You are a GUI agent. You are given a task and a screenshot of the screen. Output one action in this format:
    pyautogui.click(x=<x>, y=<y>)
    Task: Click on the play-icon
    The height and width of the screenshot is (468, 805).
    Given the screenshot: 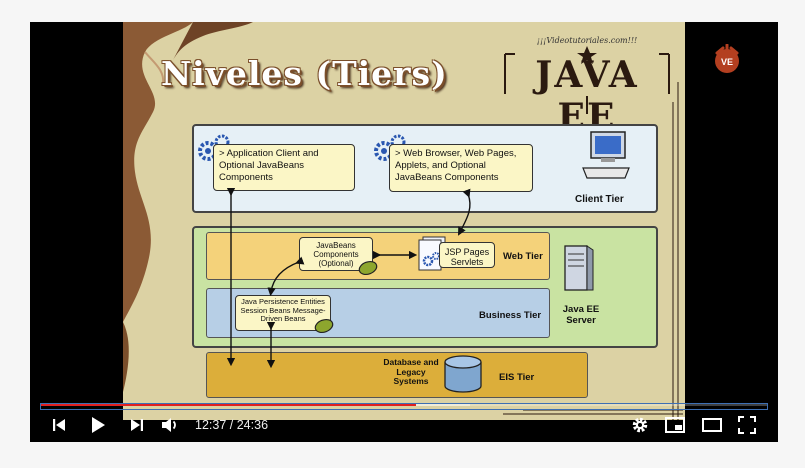 What is the action you would take?
    pyautogui.click(x=98, y=425)
    